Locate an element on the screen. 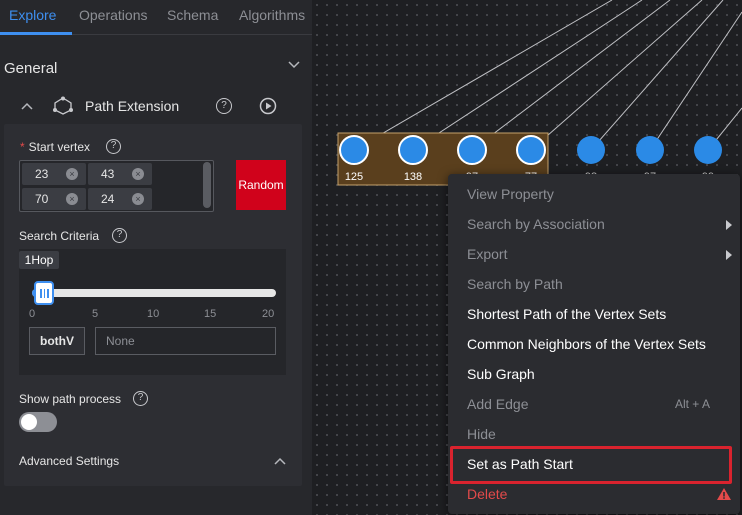  direction-select: bothV is located at coordinates (57, 341).